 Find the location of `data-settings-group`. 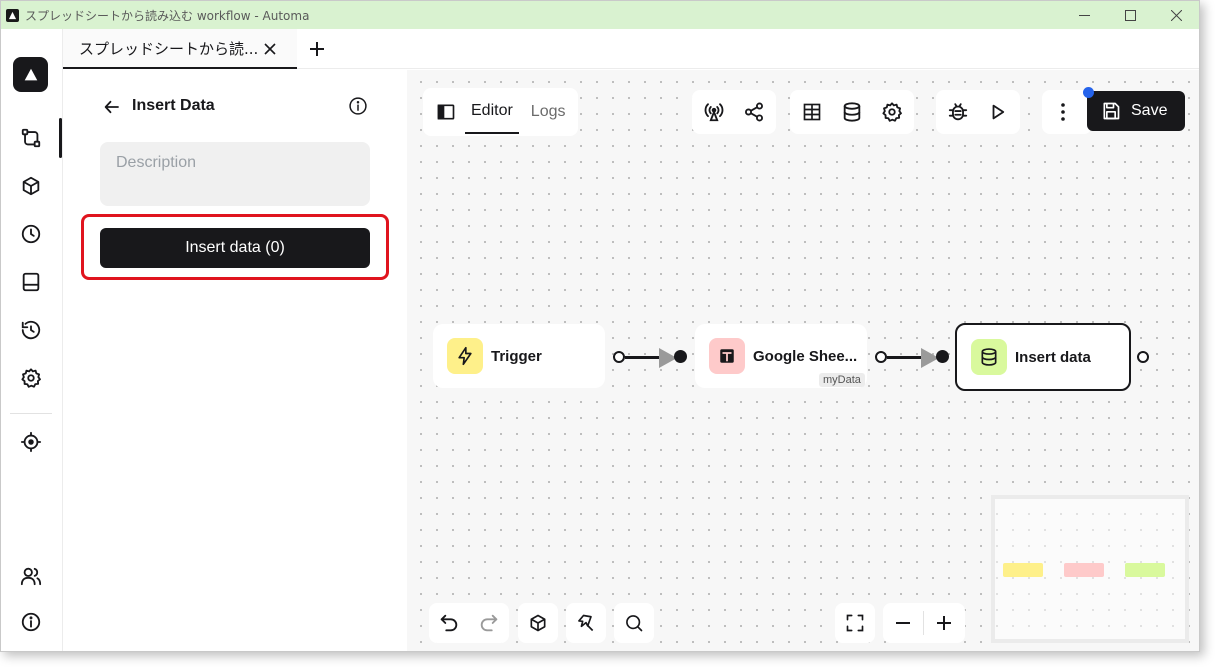

data-settings-group is located at coordinates (852, 112).